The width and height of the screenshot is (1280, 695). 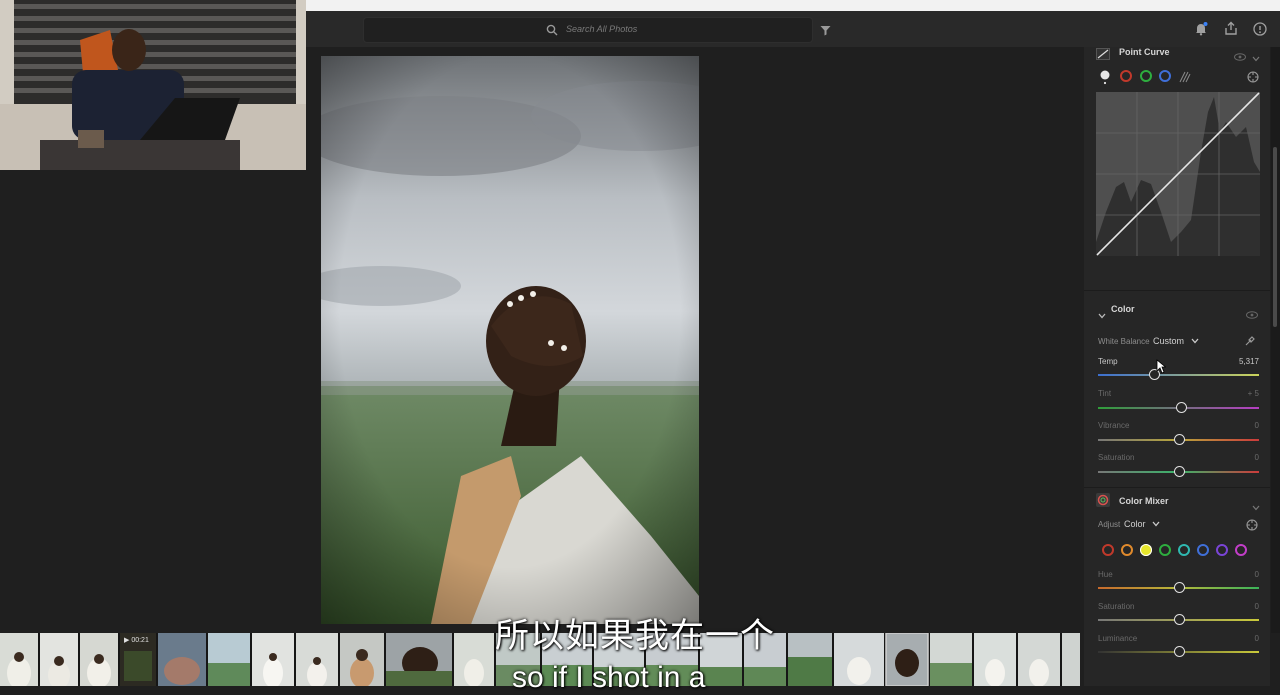 What do you see at coordinates (1239, 393) in the screenshot?
I see `tint-value: + 5` at bounding box center [1239, 393].